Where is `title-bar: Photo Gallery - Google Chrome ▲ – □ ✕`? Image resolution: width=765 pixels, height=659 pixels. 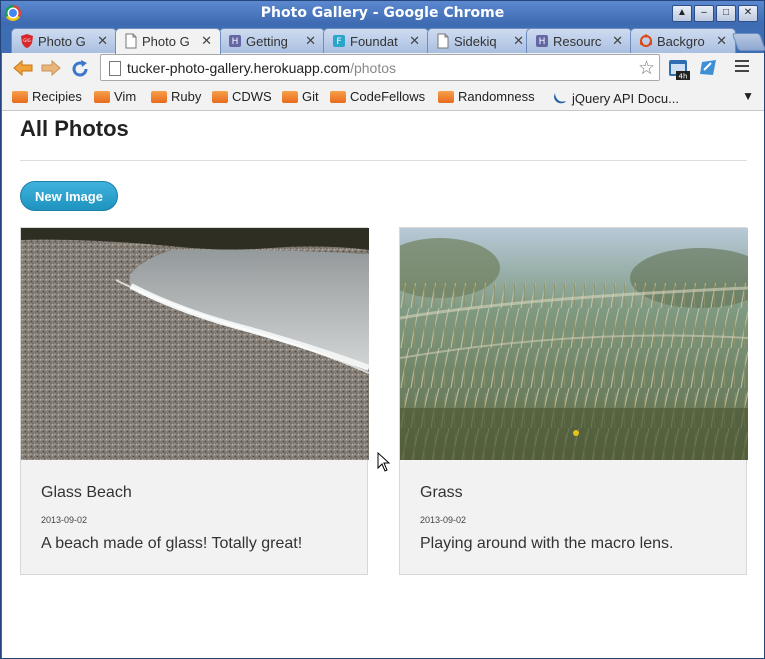
title-bar: Photo Gallery - Google Chrome ▲ – □ ✕ is located at coordinates (382, 13).